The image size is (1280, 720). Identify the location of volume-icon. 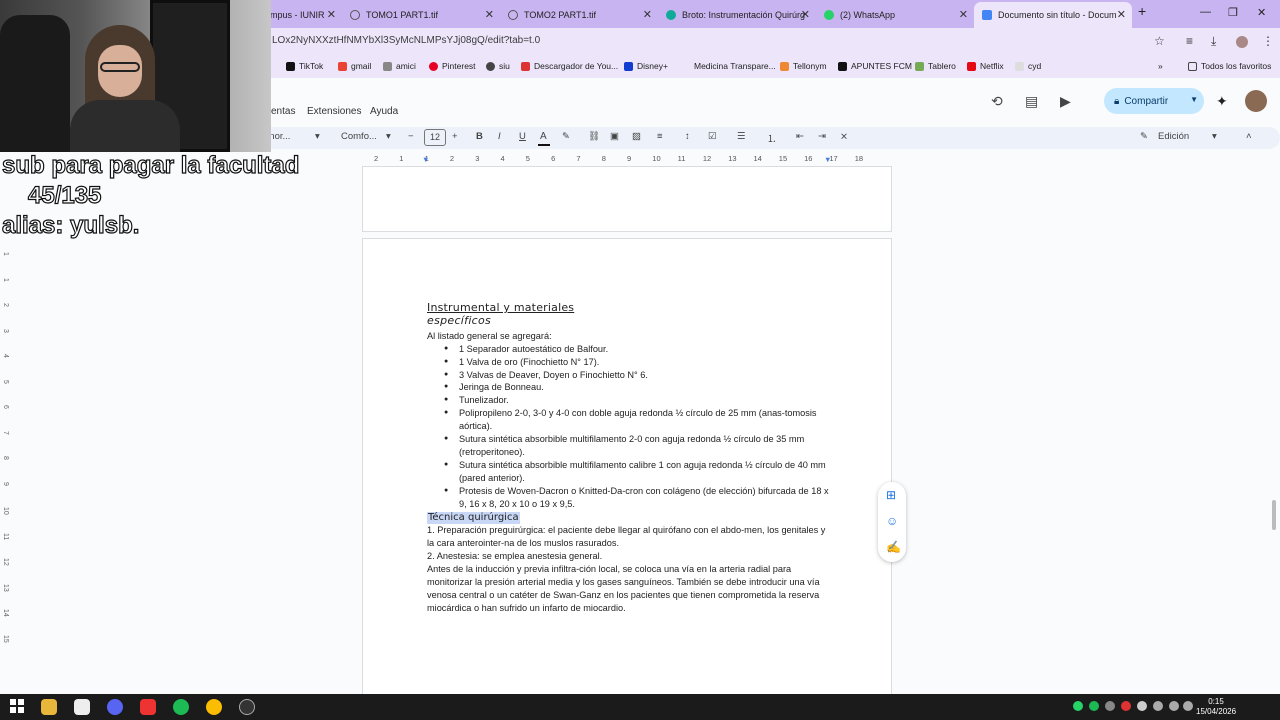
(1174, 706).